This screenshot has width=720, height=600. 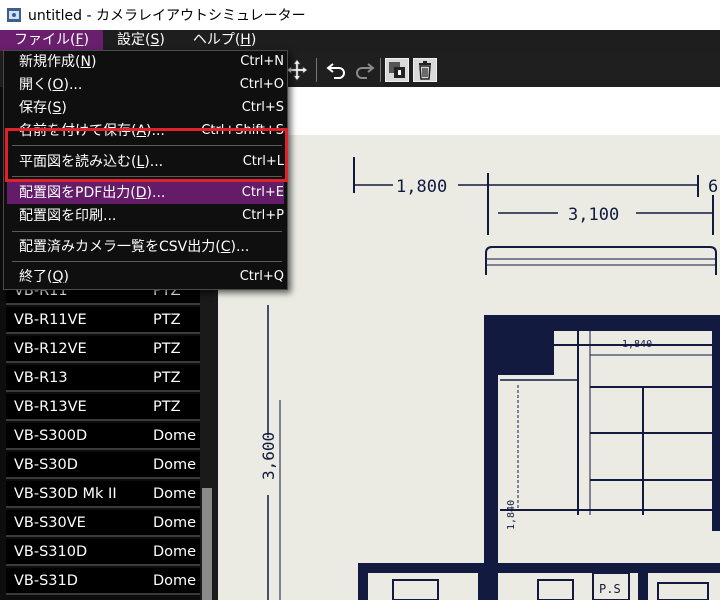 What do you see at coordinates (268, 456) in the screenshot?
I see `dimension-label: 3,600` at bounding box center [268, 456].